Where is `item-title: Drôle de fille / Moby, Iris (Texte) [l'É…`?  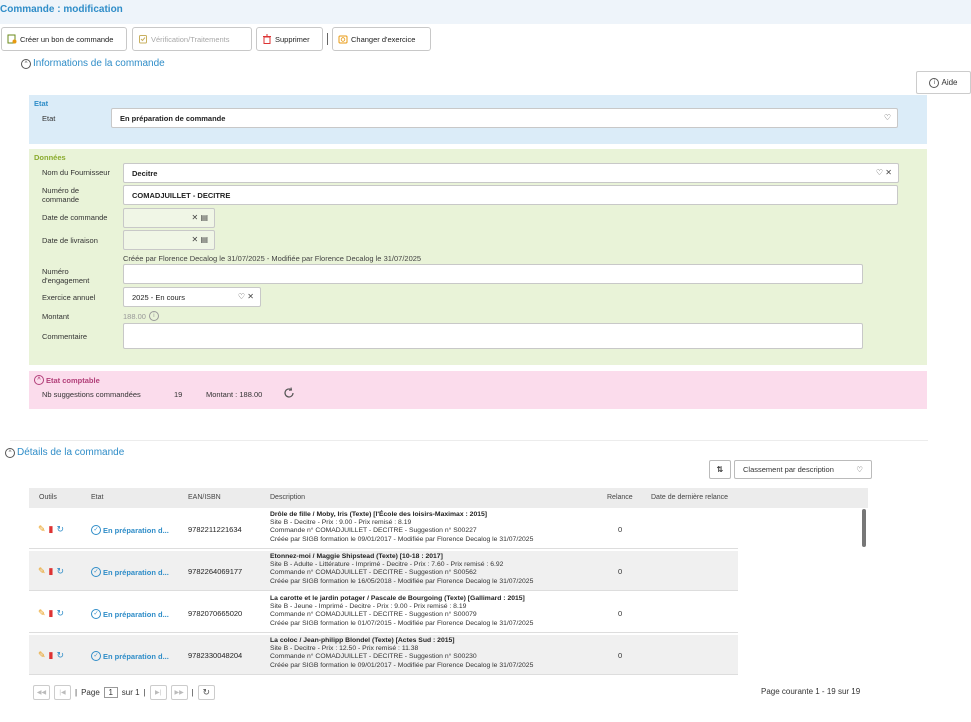 item-title: Drôle de fille / Moby, Iris (Texte) [l'É… is located at coordinates (379, 514).